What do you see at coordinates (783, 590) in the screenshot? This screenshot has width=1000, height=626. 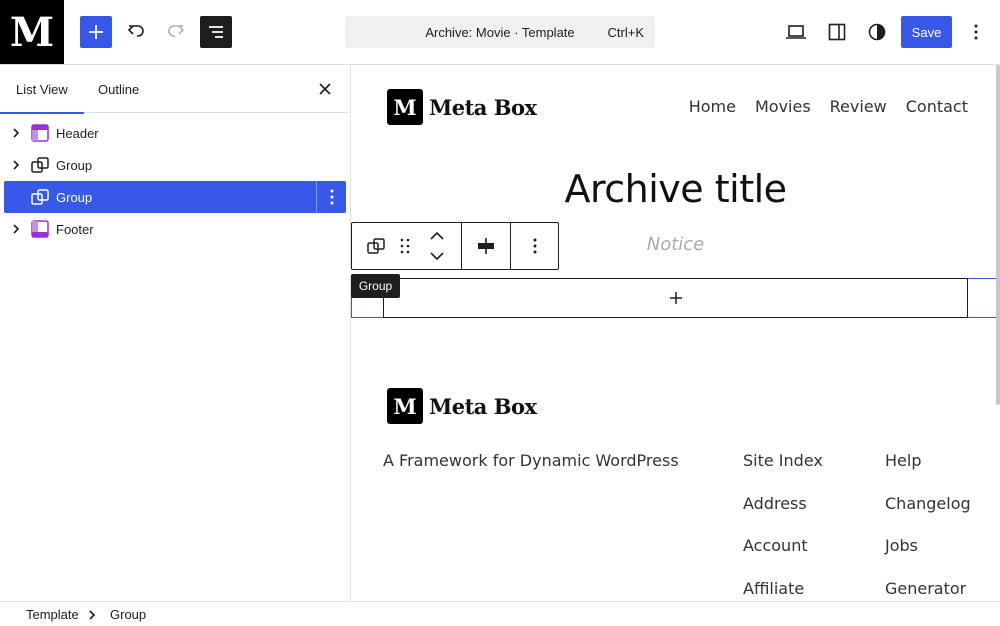 I see `footer-link: Affiliate` at bounding box center [783, 590].